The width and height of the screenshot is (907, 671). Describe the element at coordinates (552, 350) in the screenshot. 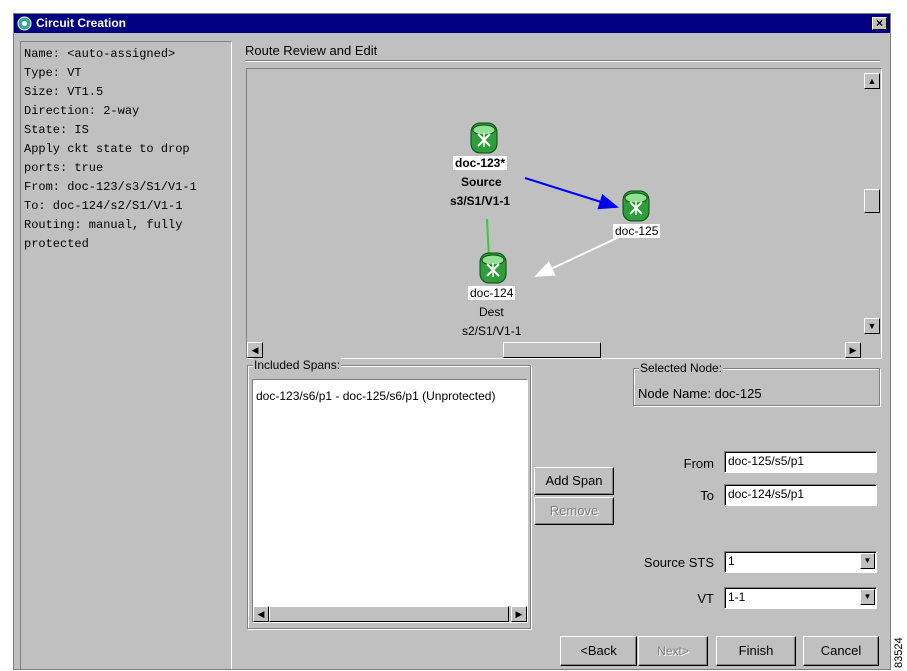

I see `horizontal-scroll-thumb` at that location.